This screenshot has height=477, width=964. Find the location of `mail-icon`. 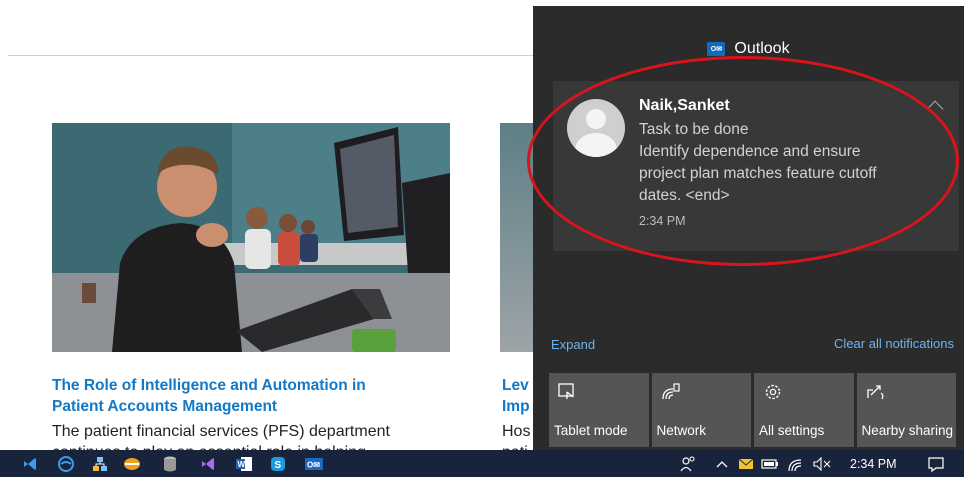

mail-icon is located at coordinates (746, 463).